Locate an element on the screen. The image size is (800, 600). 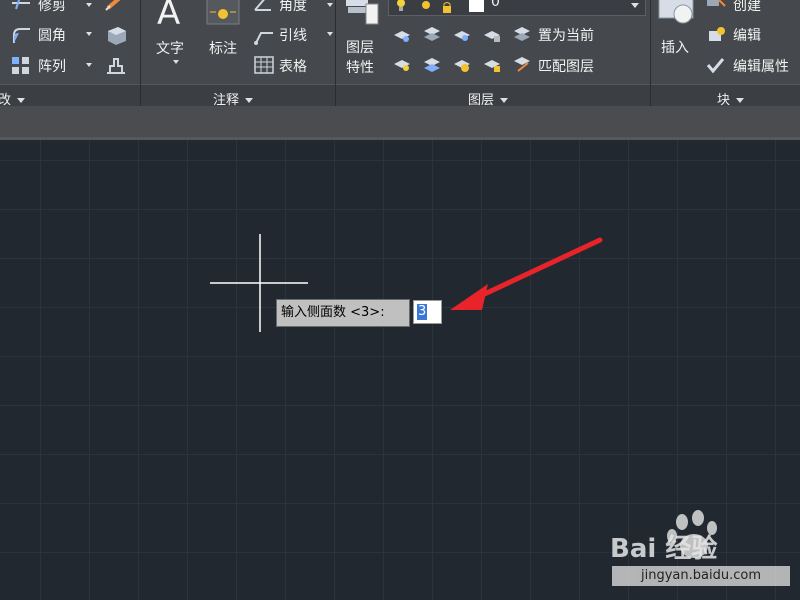
match-layer-icon is located at coordinates (522, 66).